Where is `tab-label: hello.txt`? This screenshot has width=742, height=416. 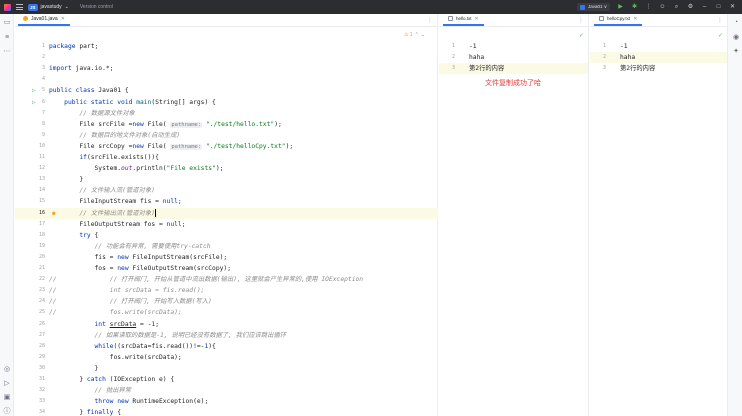 tab-label: hello.txt is located at coordinates (464, 18).